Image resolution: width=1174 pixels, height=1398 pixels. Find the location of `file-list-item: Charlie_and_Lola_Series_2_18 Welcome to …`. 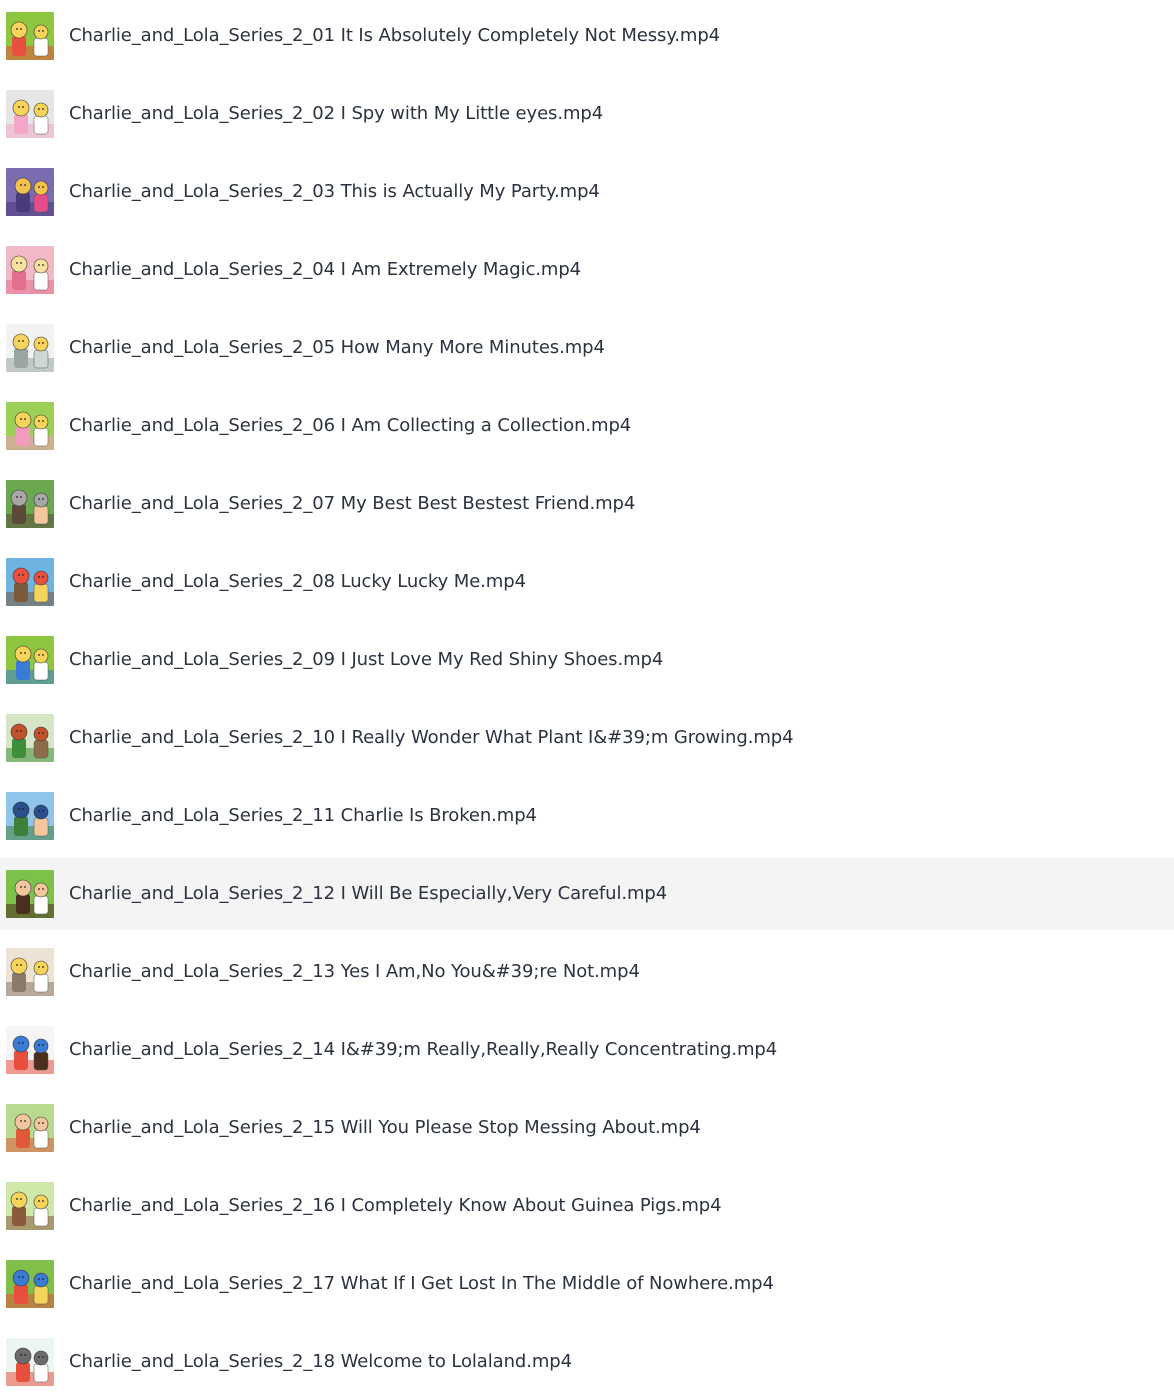

file-list-item: Charlie_and_Lola_Series_2_18 Welcome to … is located at coordinates (587, 1362).